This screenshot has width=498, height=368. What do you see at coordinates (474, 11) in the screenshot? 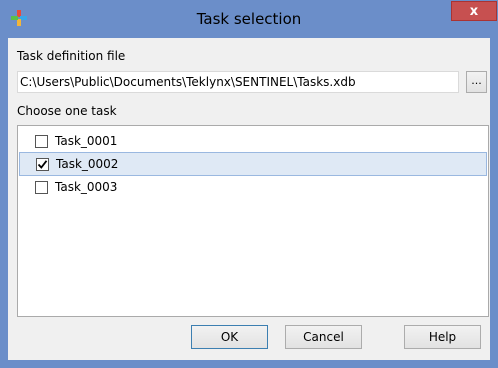
I see `close-button: x` at bounding box center [474, 11].